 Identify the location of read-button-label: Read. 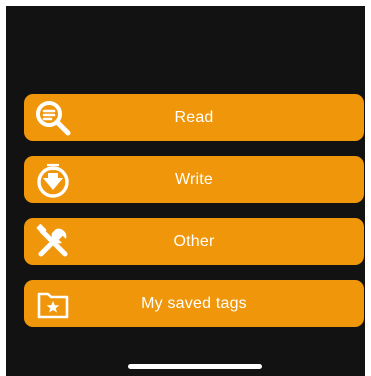
(194, 117).